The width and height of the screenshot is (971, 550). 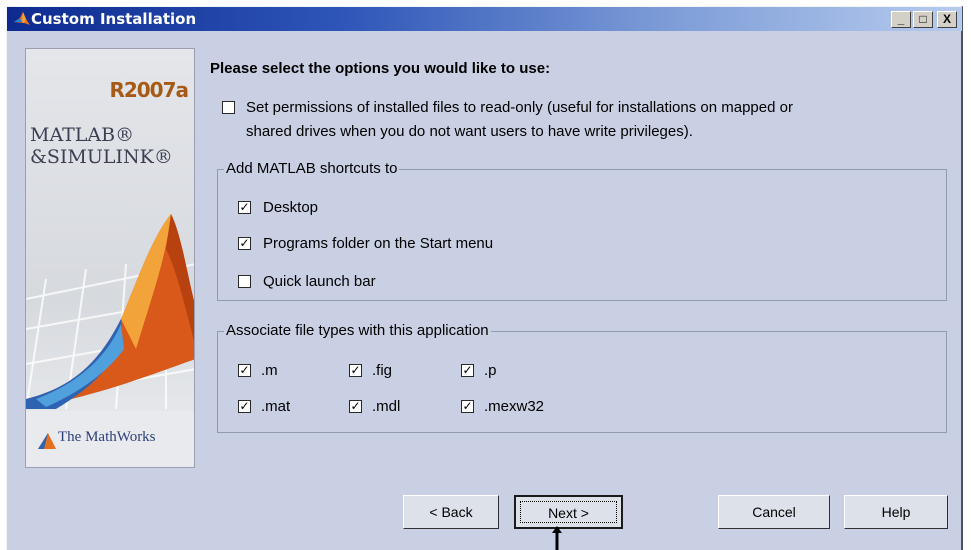 What do you see at coordinates (149, 90) in the screenshot?
I see `release-label: R2007a` at bounding box center [149, 90].